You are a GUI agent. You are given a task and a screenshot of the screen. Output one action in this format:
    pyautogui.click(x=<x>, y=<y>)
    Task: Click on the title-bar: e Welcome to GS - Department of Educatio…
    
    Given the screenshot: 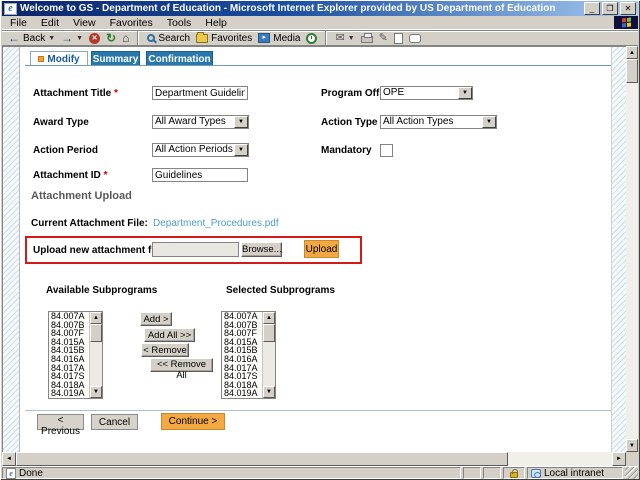 What is the action you would take?
    pyautogui.click(x=320, y=8)
    